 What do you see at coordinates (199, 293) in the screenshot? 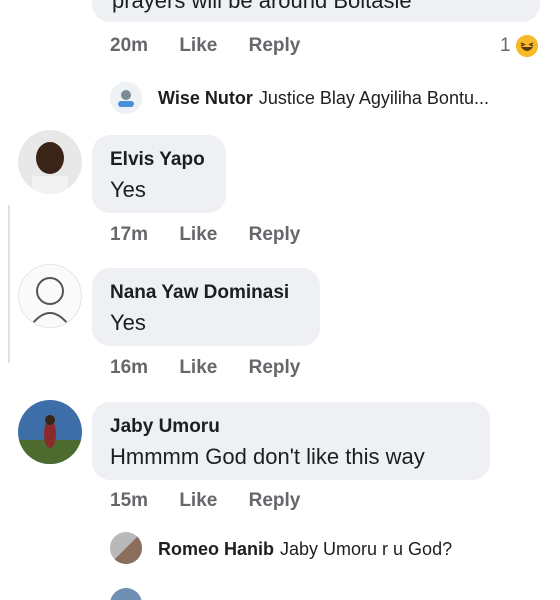
I see `comment-author: Nana Yaw Dominasi` at bounding box center [199, 293].